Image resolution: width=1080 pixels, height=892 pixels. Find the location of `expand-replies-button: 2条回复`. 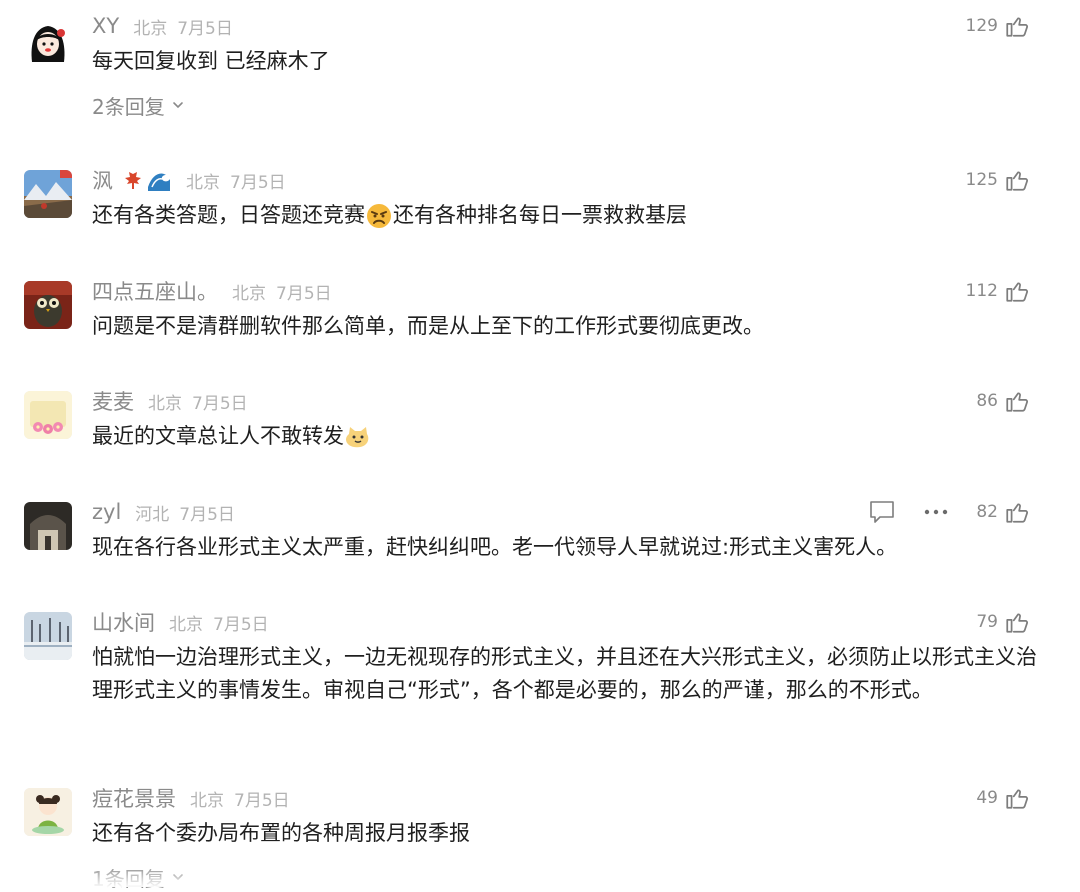

expand-replies-button: 2条回复 is located at coordinates (138, 105).